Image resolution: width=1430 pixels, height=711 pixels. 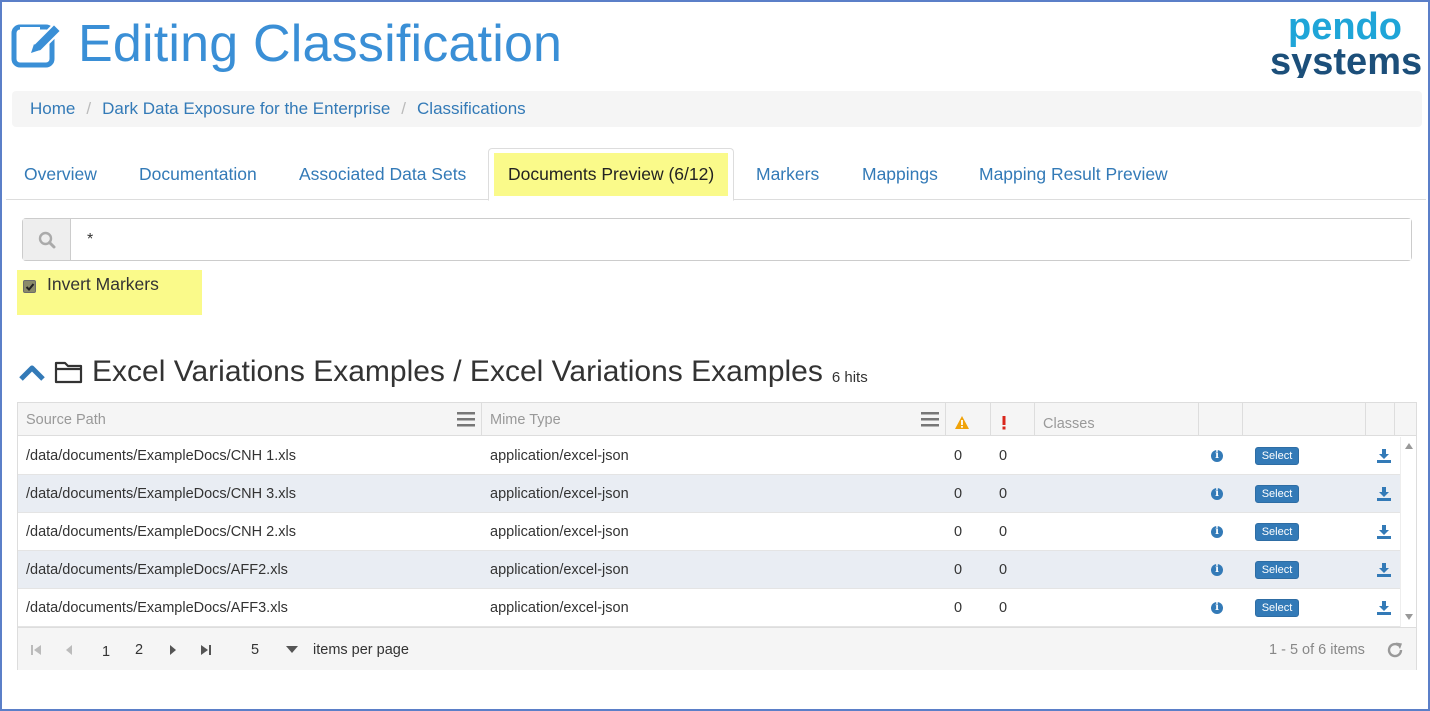 What do you see at coordinates (1073, 174) in the screenshot?
I see `tab-mapping-result-preview: Mapping Result Preview` at bounding box center [1073, 174].